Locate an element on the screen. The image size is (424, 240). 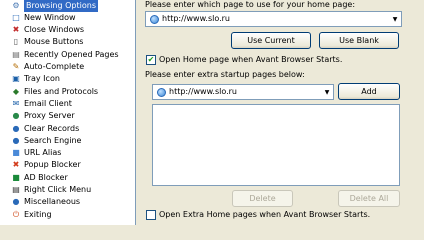
nav-item-label: URL Alias is located at coordinates (43, 153).